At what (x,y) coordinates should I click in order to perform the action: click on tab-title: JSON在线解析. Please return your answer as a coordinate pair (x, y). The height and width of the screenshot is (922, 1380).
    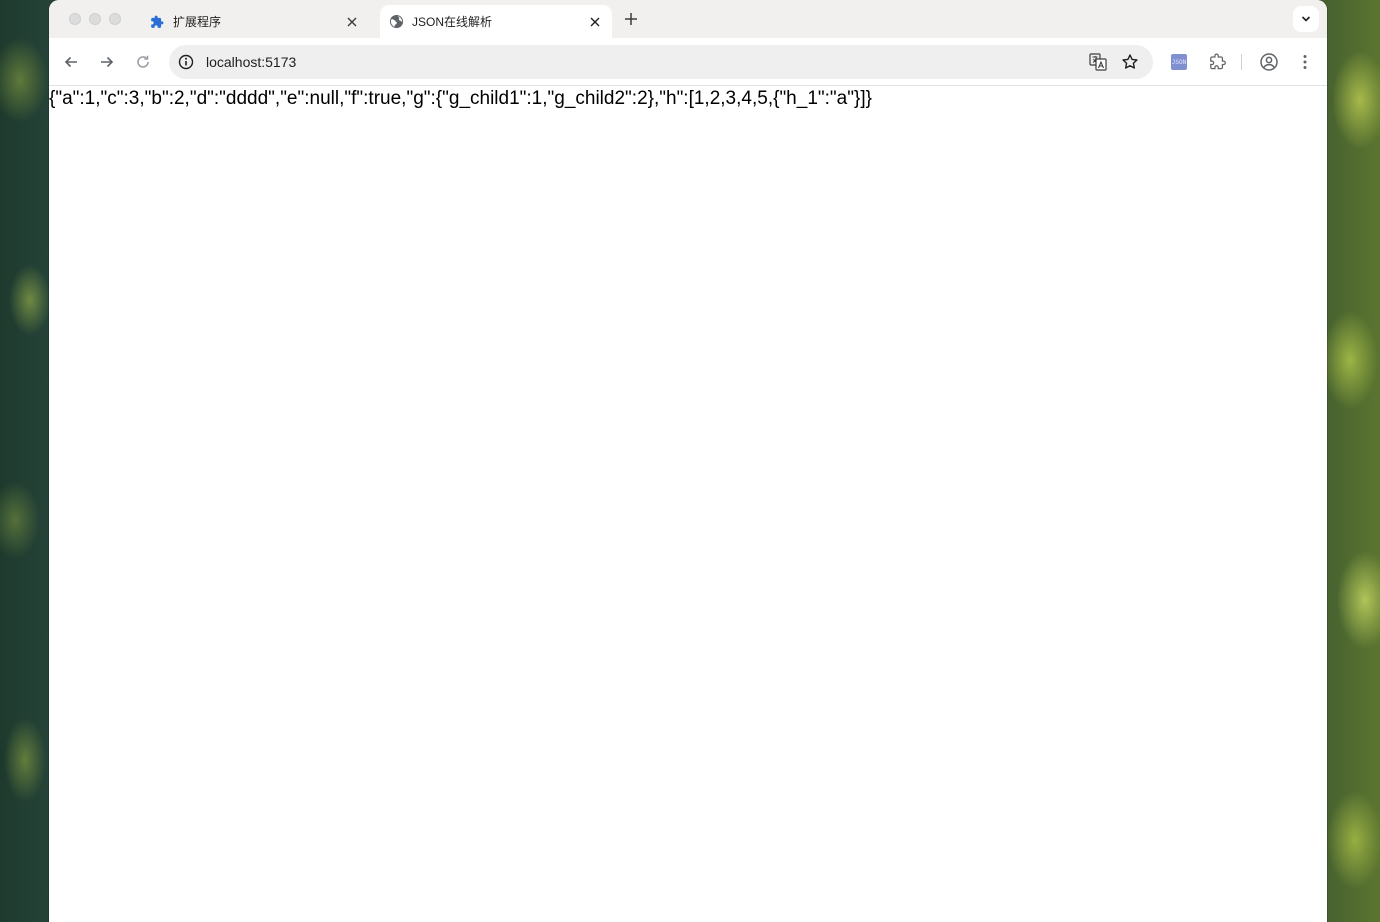
    Looking at the image, I should click on (452, 22).